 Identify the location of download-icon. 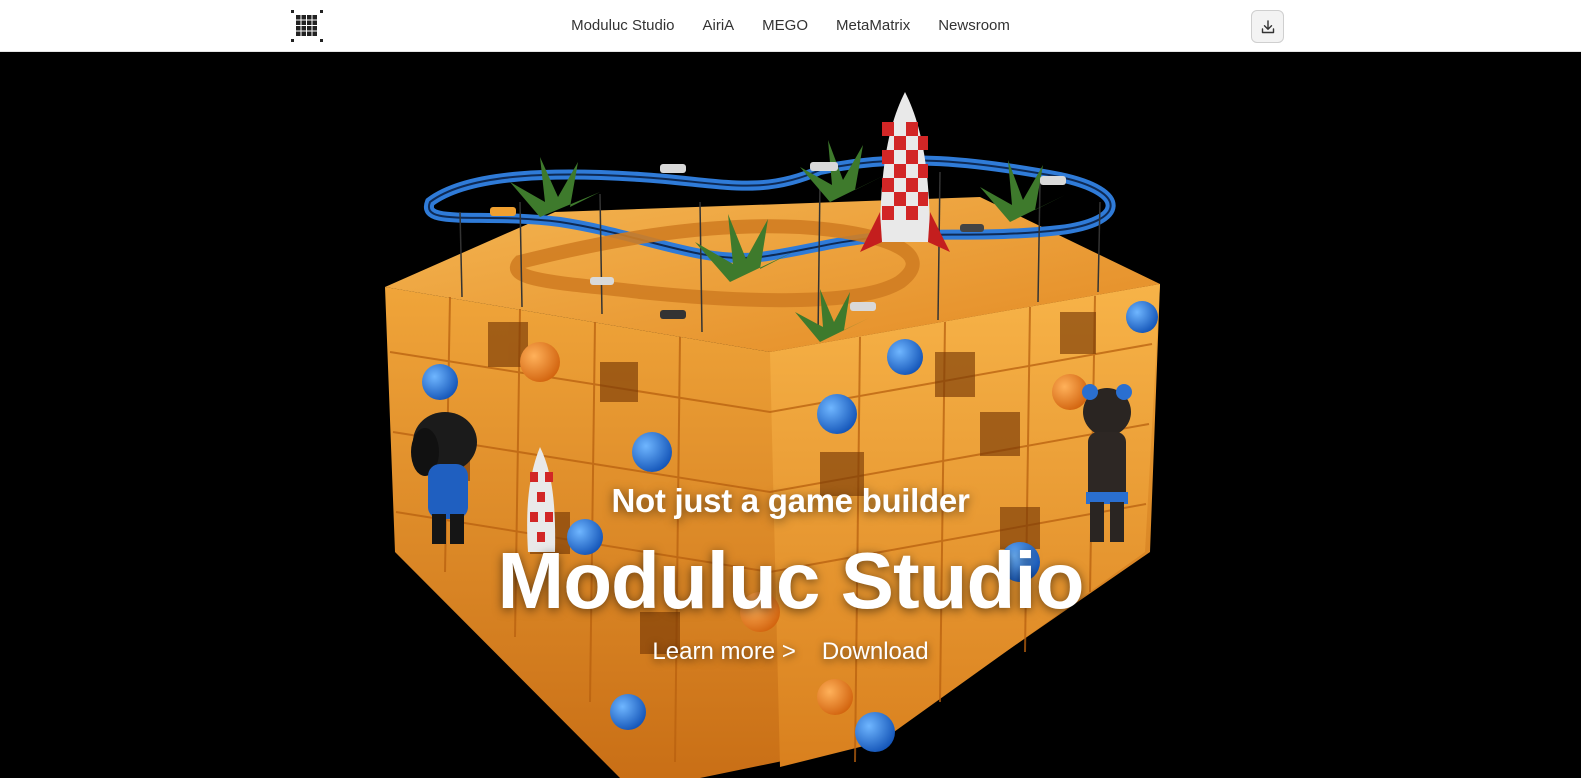
(1267, 26).